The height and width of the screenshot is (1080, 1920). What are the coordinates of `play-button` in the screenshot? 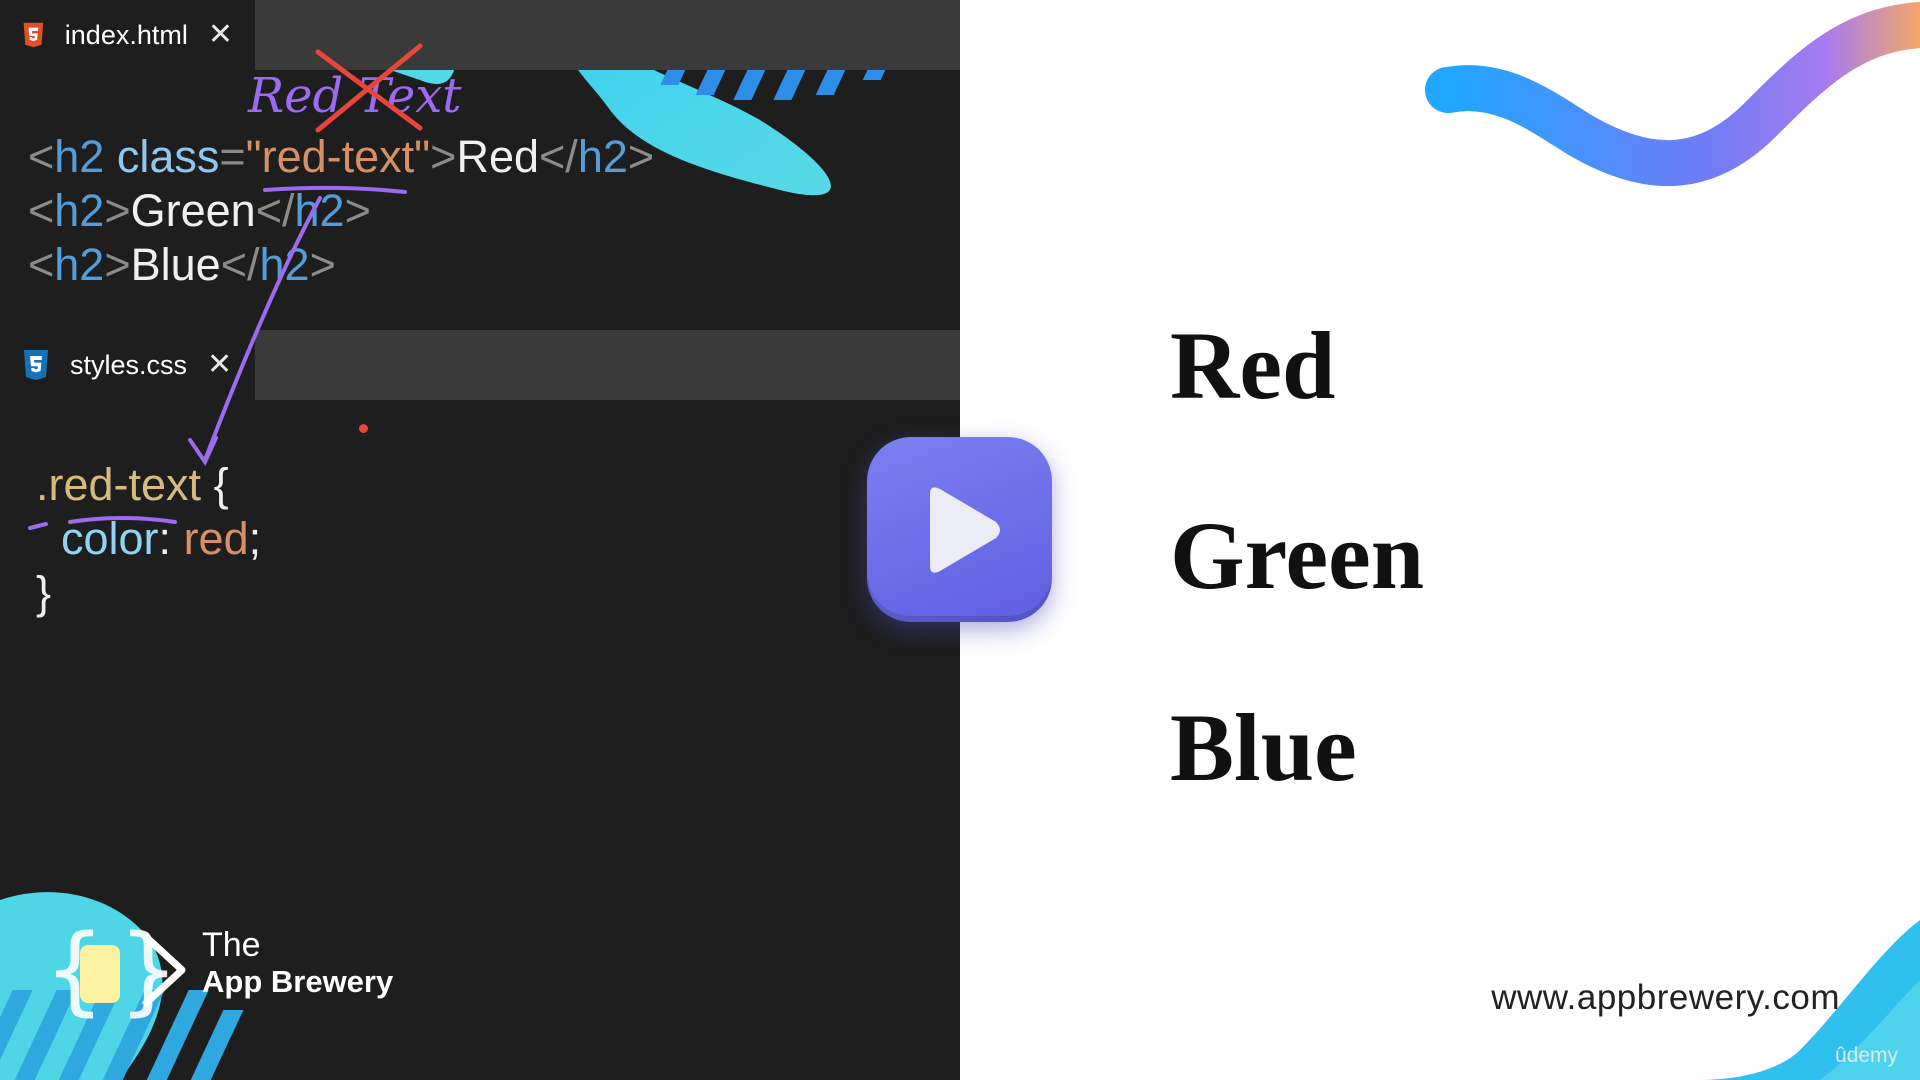 It's located at (959, 529).